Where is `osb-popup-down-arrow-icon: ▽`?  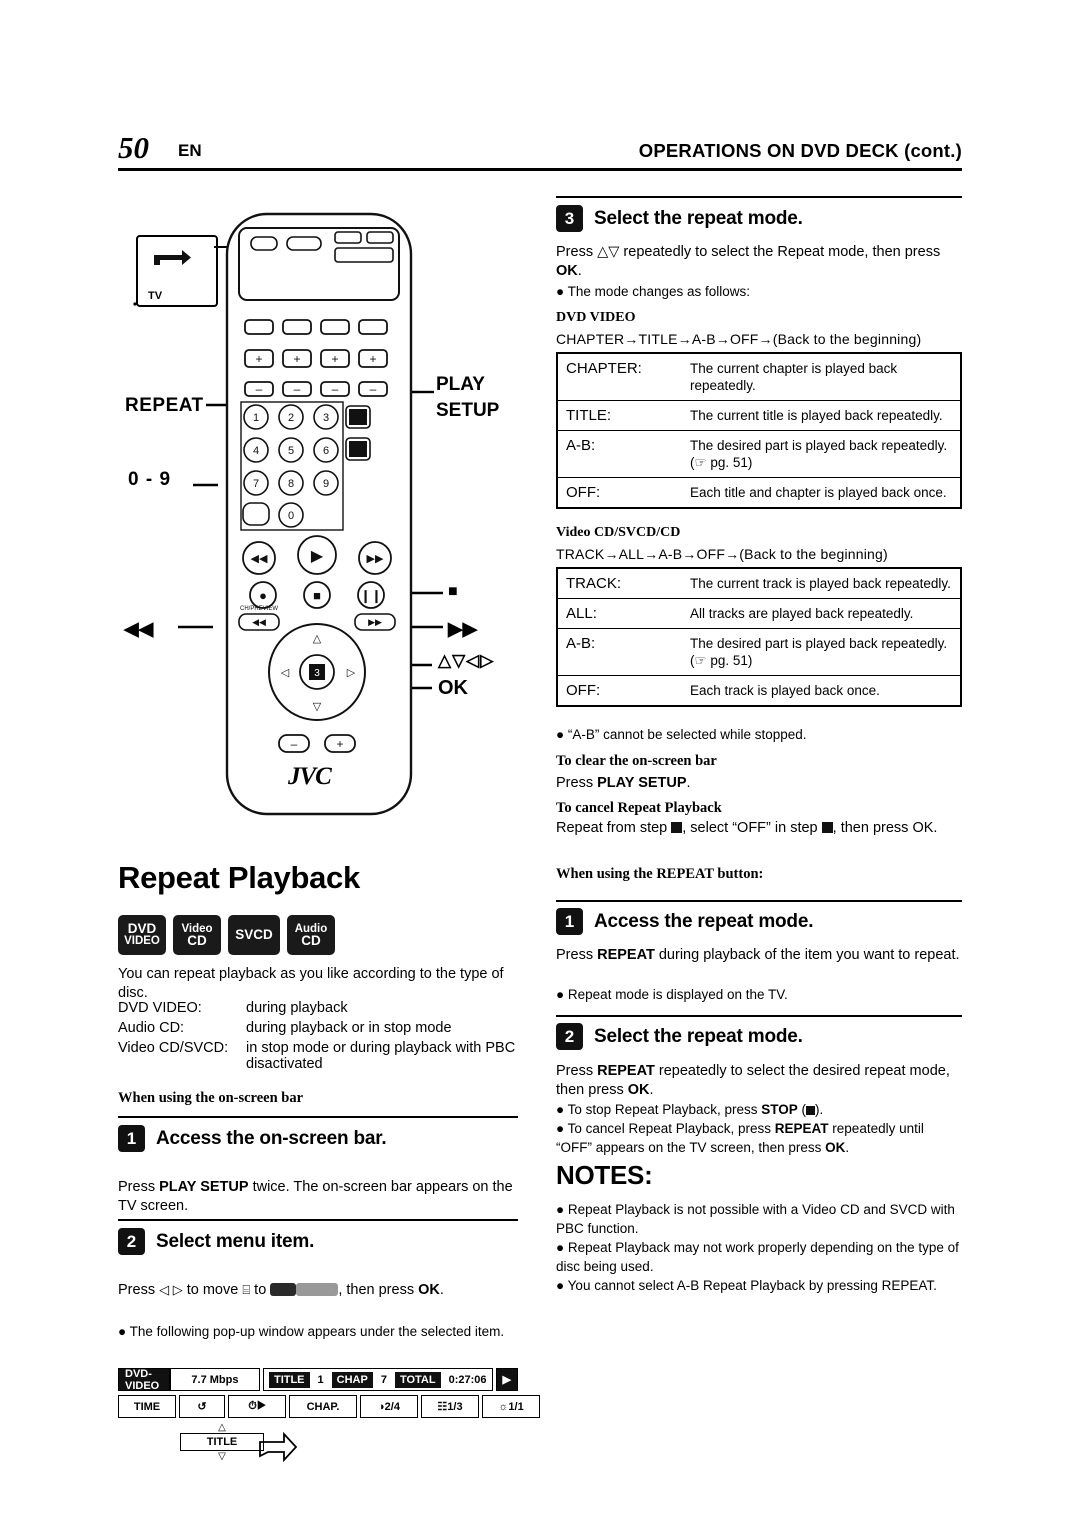 osb-popup-down-arrow-icon: ▽ is located at coordinates (222, 1456).